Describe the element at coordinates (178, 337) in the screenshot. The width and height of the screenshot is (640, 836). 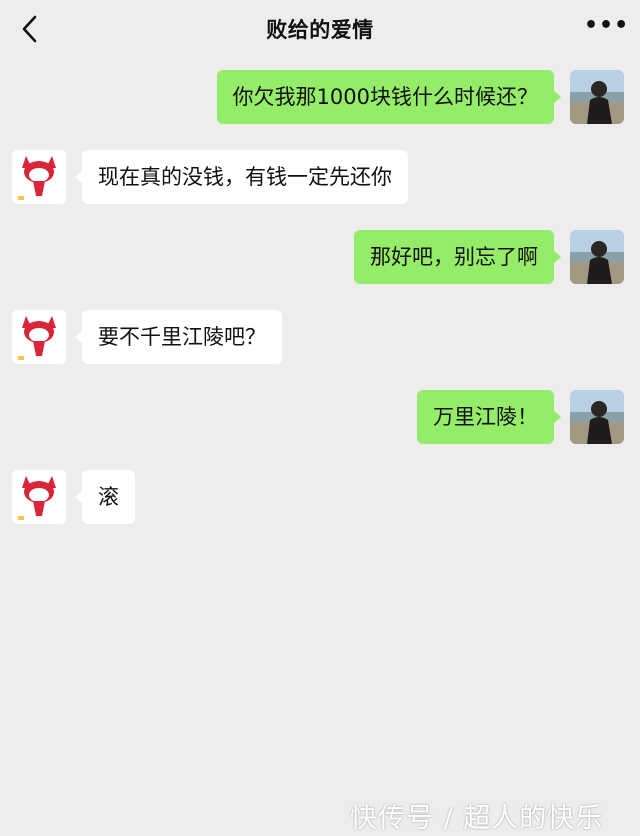
I see `message-bubble-received: 要不千里江陵吧？` at that location.